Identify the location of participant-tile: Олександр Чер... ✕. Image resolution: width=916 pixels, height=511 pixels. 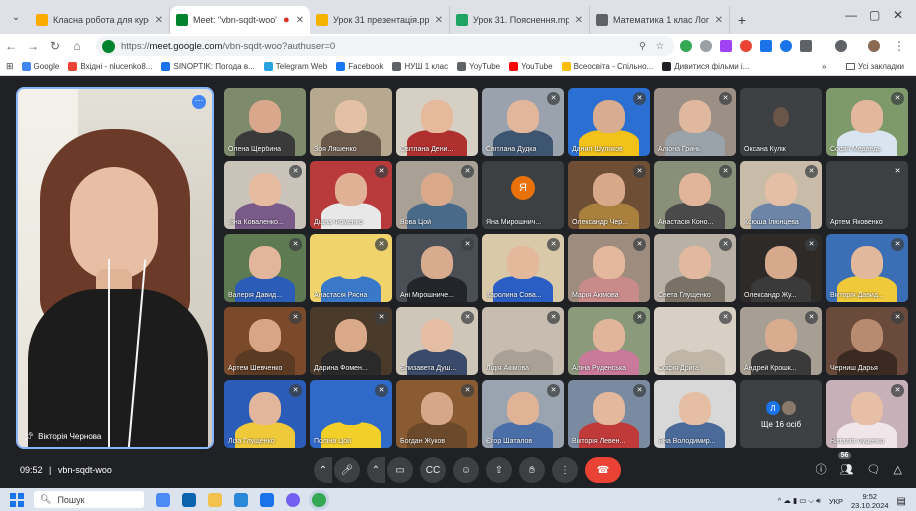
(609, 195).